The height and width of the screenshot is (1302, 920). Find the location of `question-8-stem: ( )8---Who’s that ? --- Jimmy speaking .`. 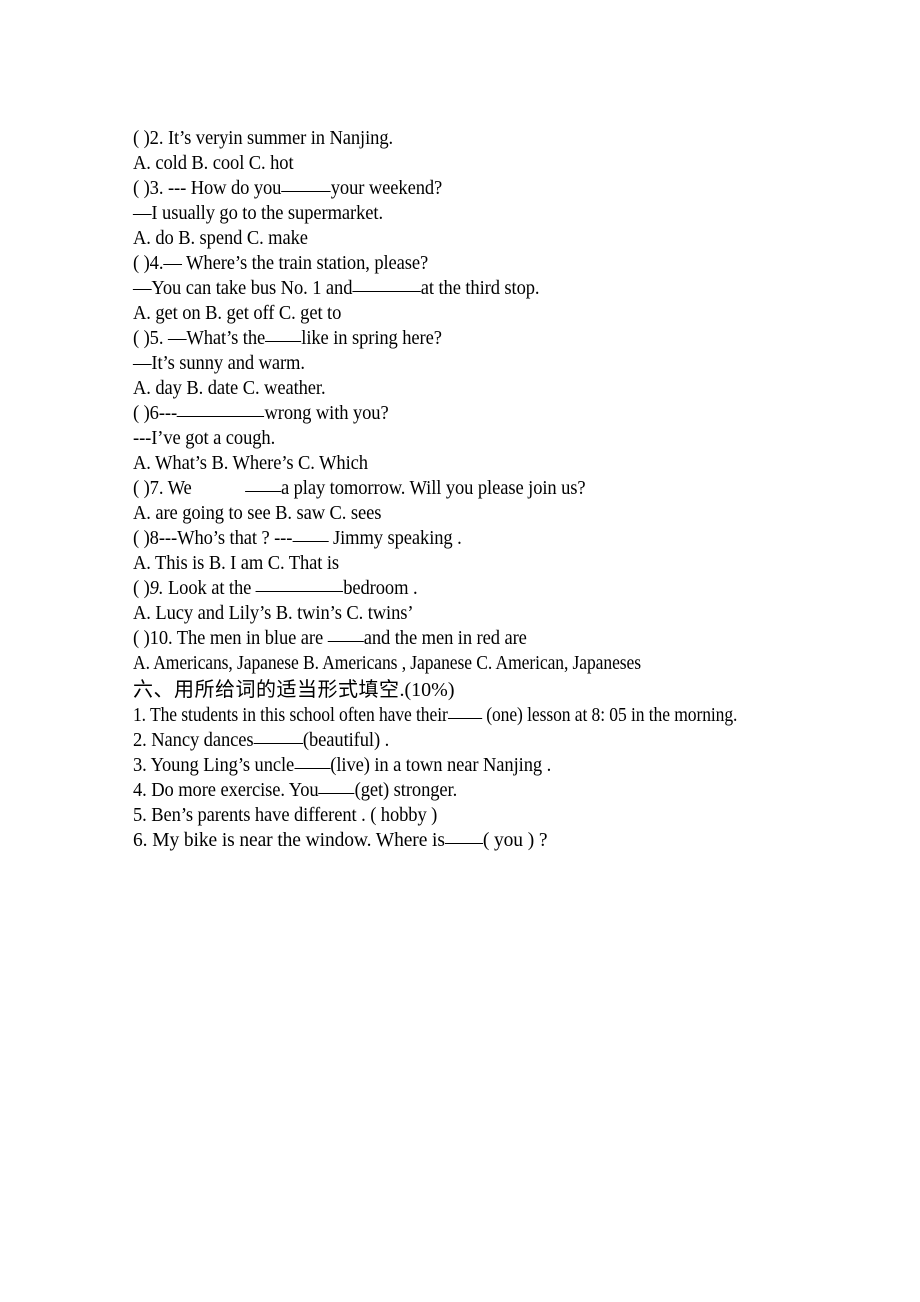

question-8-stem: ( )8---Who’s that ? --- Jimmy speaking . is located at coordinates (494, 538).